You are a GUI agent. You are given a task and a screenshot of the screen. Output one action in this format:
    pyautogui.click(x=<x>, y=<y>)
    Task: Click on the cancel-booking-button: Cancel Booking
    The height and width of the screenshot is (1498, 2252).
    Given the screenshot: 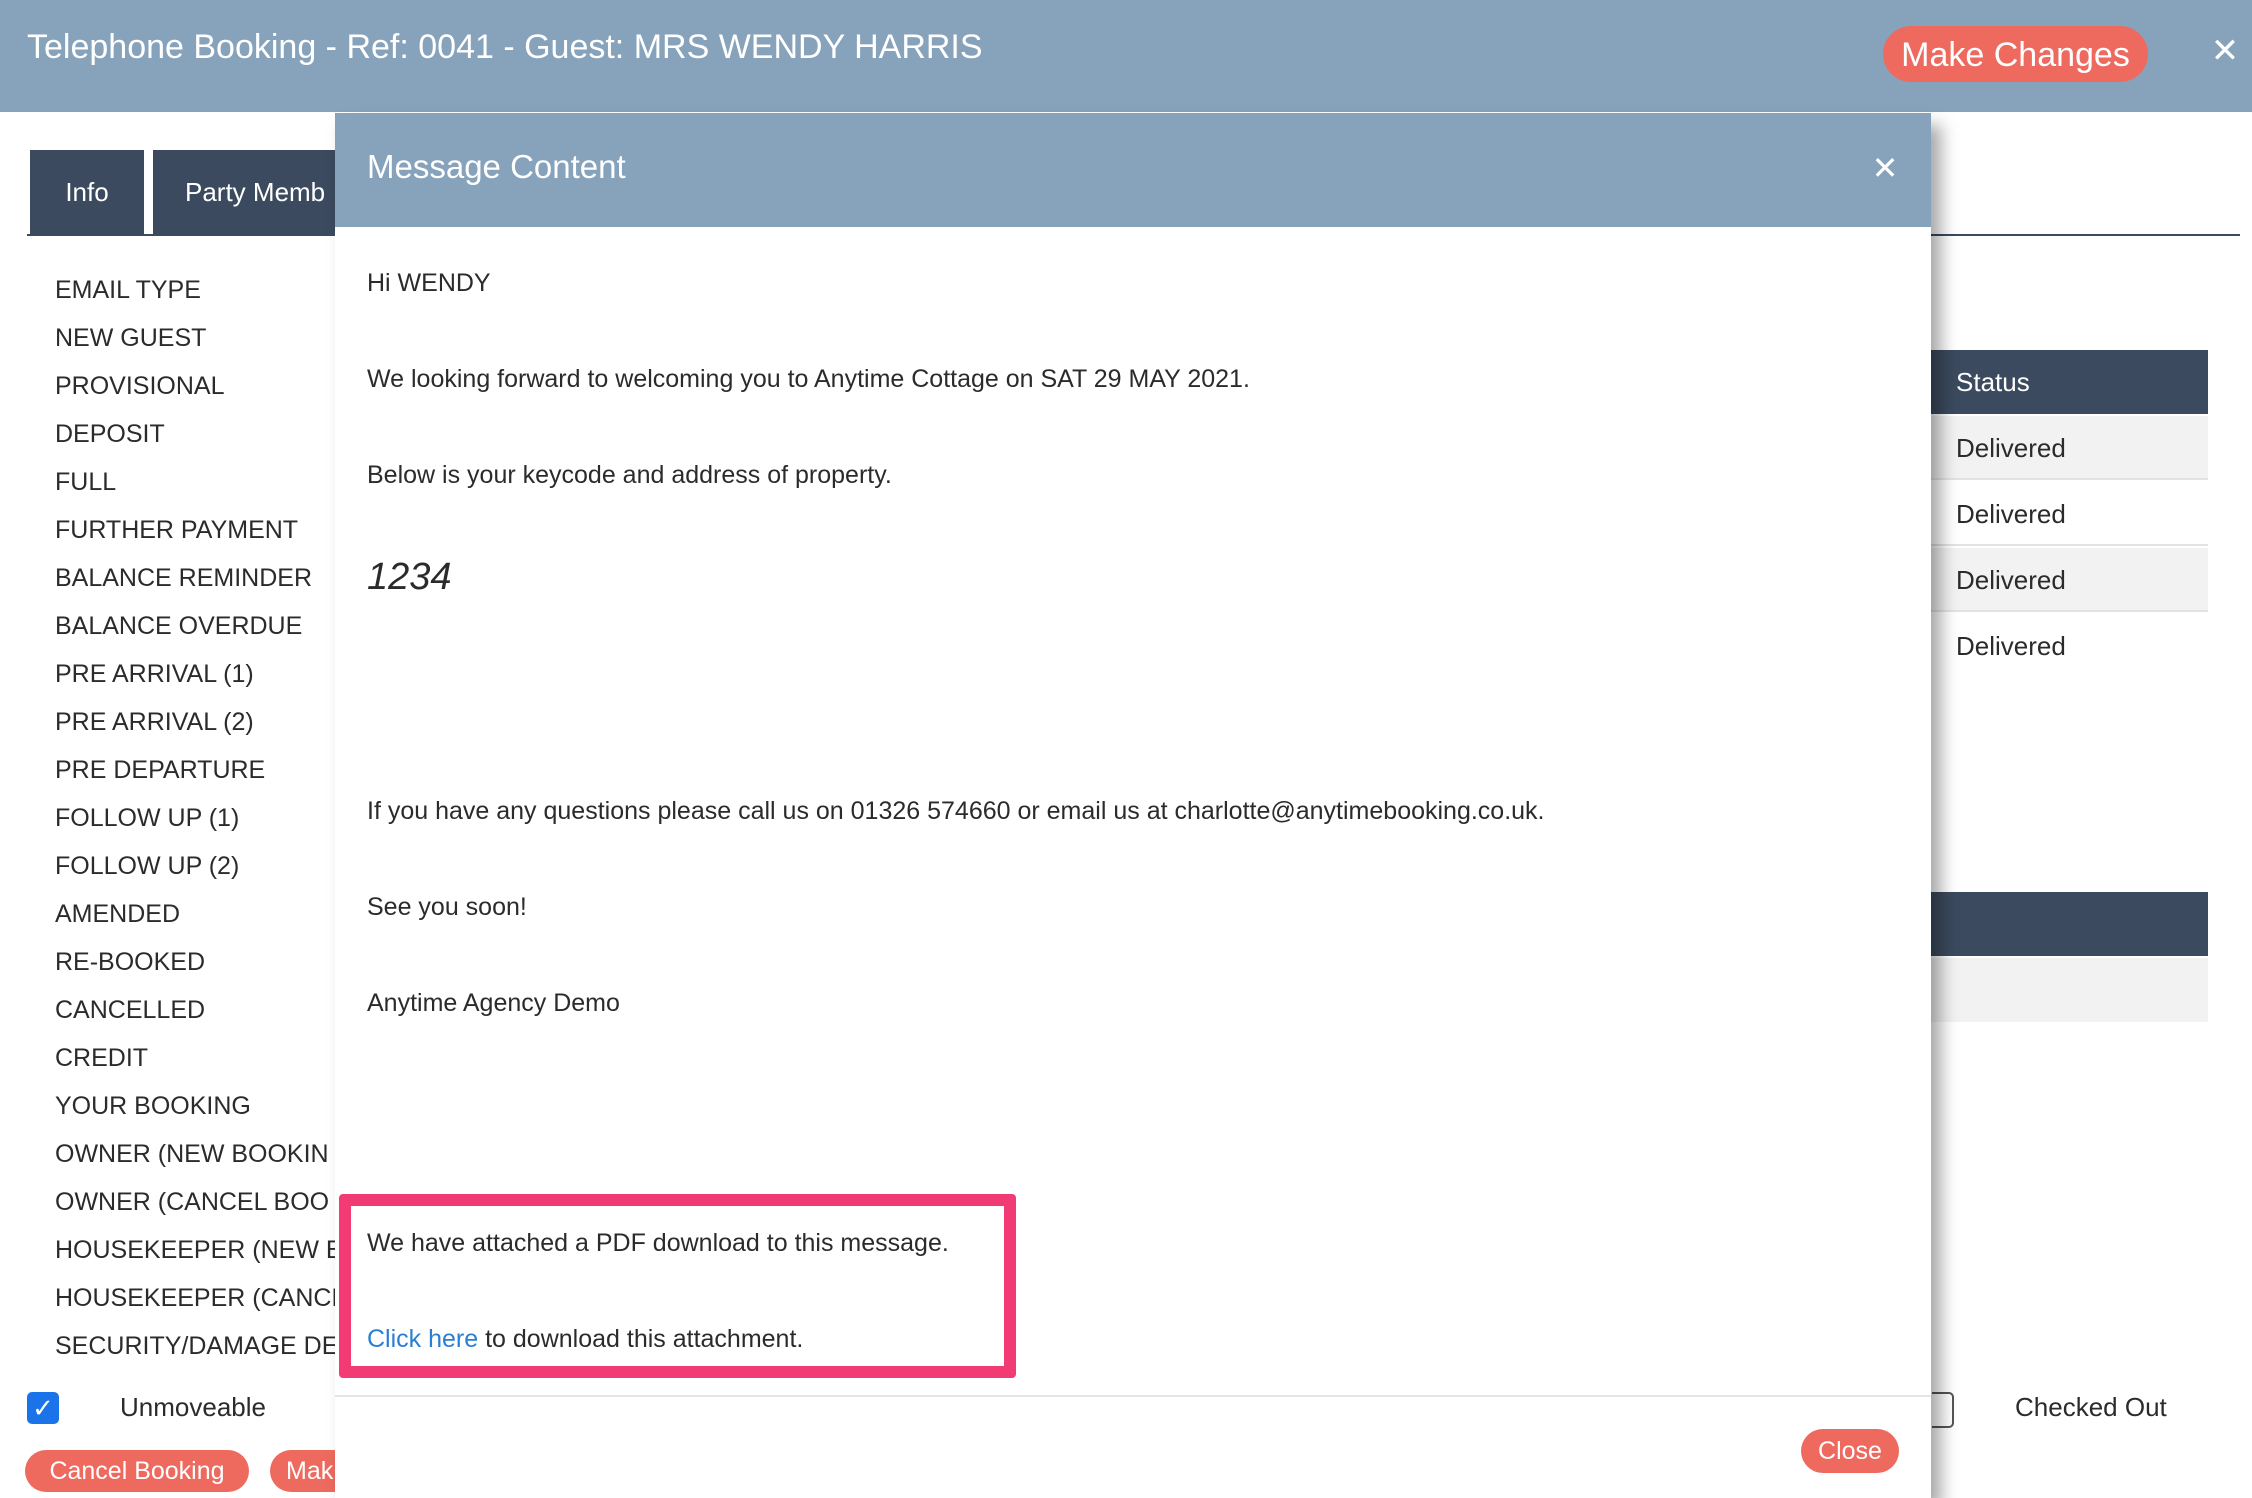 What is the action you would take?
    pyautogui.click(x=137, y=1471)
    